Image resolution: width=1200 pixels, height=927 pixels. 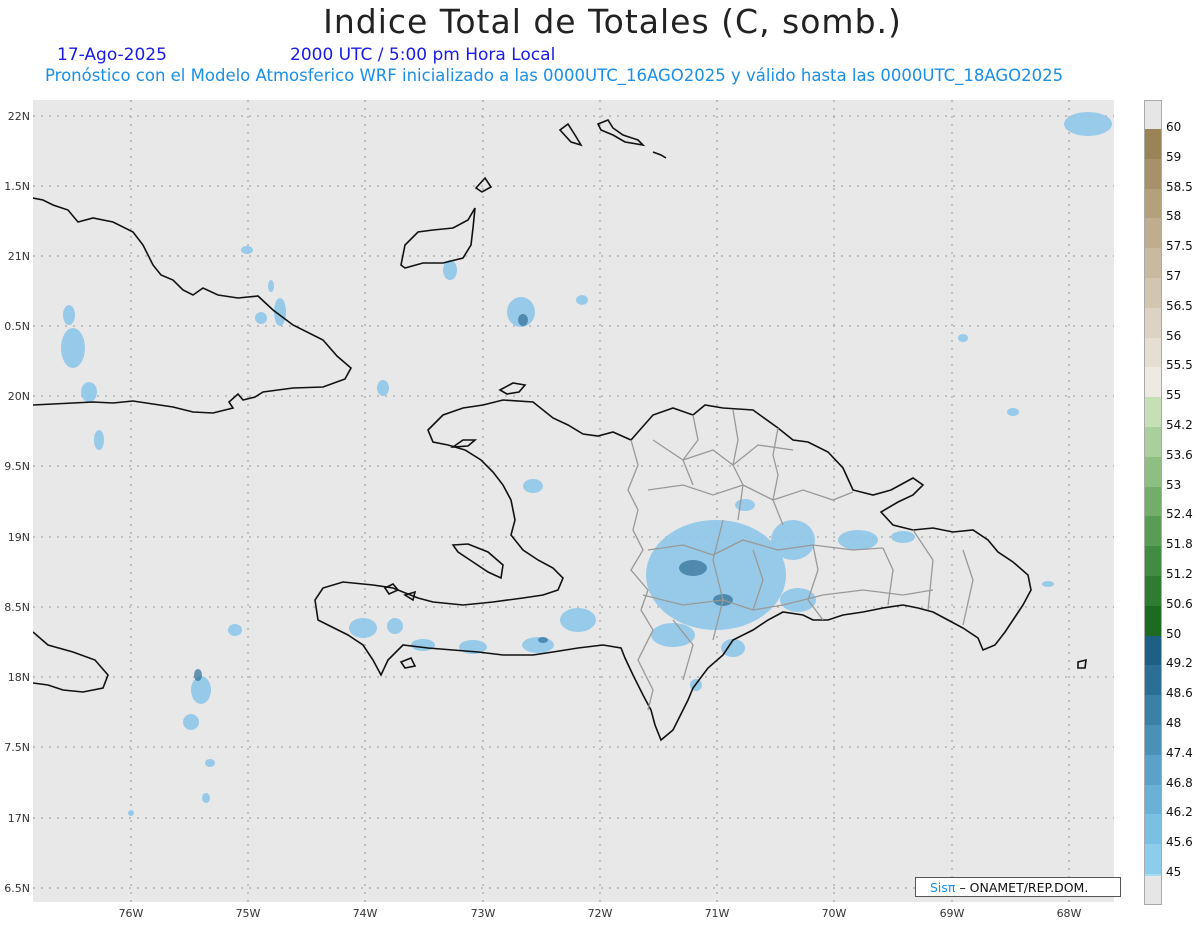 I want to click on lat-label-18n: 18N, so click(x=18, y=677).